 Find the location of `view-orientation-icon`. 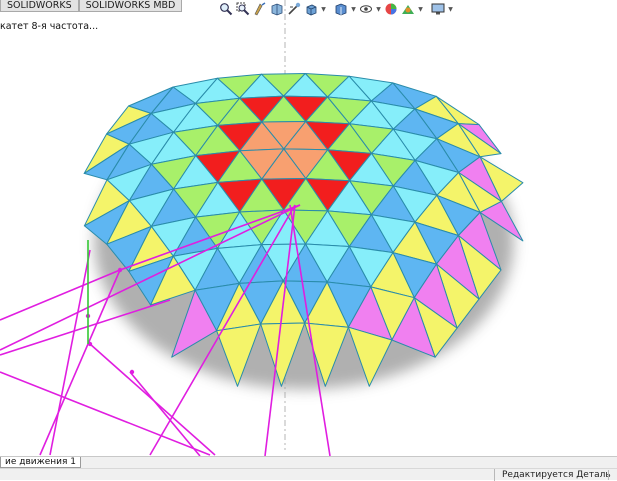

view-orientation-icon is located at coordinates (311, 9).